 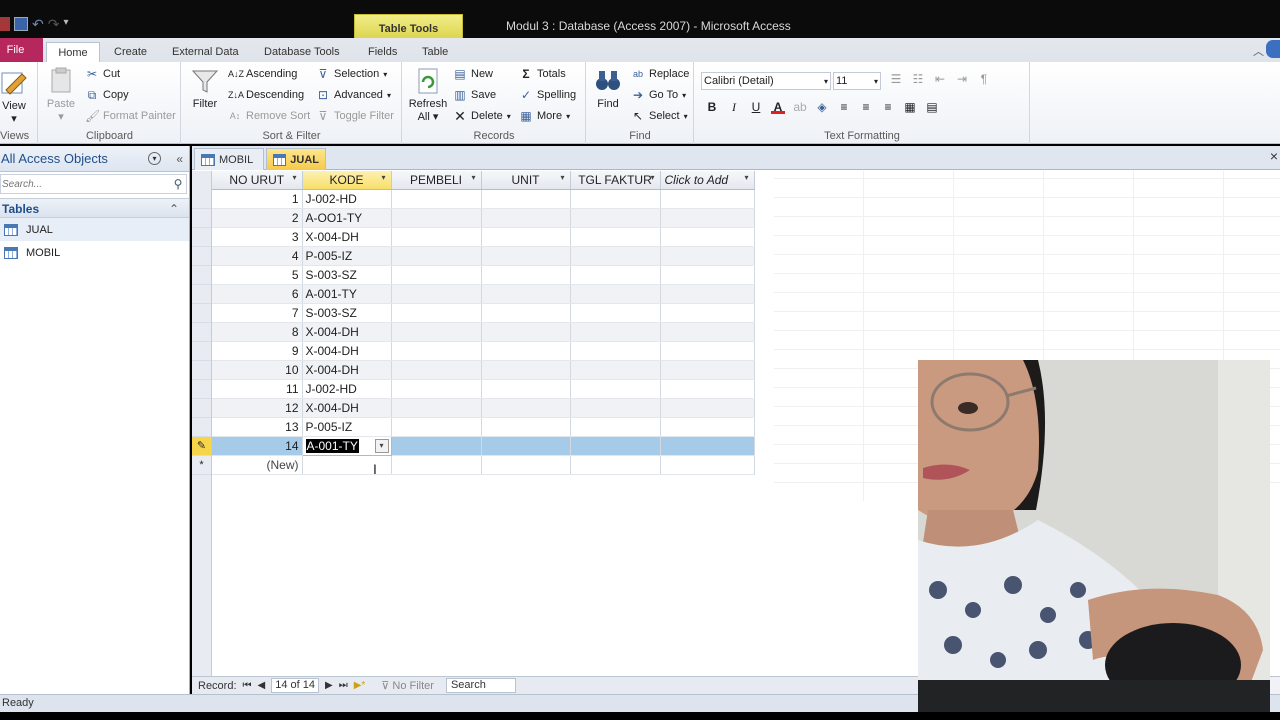 I want to click on remove-sort-button: A↕ Remove Sort, so click(x=269, y=116).